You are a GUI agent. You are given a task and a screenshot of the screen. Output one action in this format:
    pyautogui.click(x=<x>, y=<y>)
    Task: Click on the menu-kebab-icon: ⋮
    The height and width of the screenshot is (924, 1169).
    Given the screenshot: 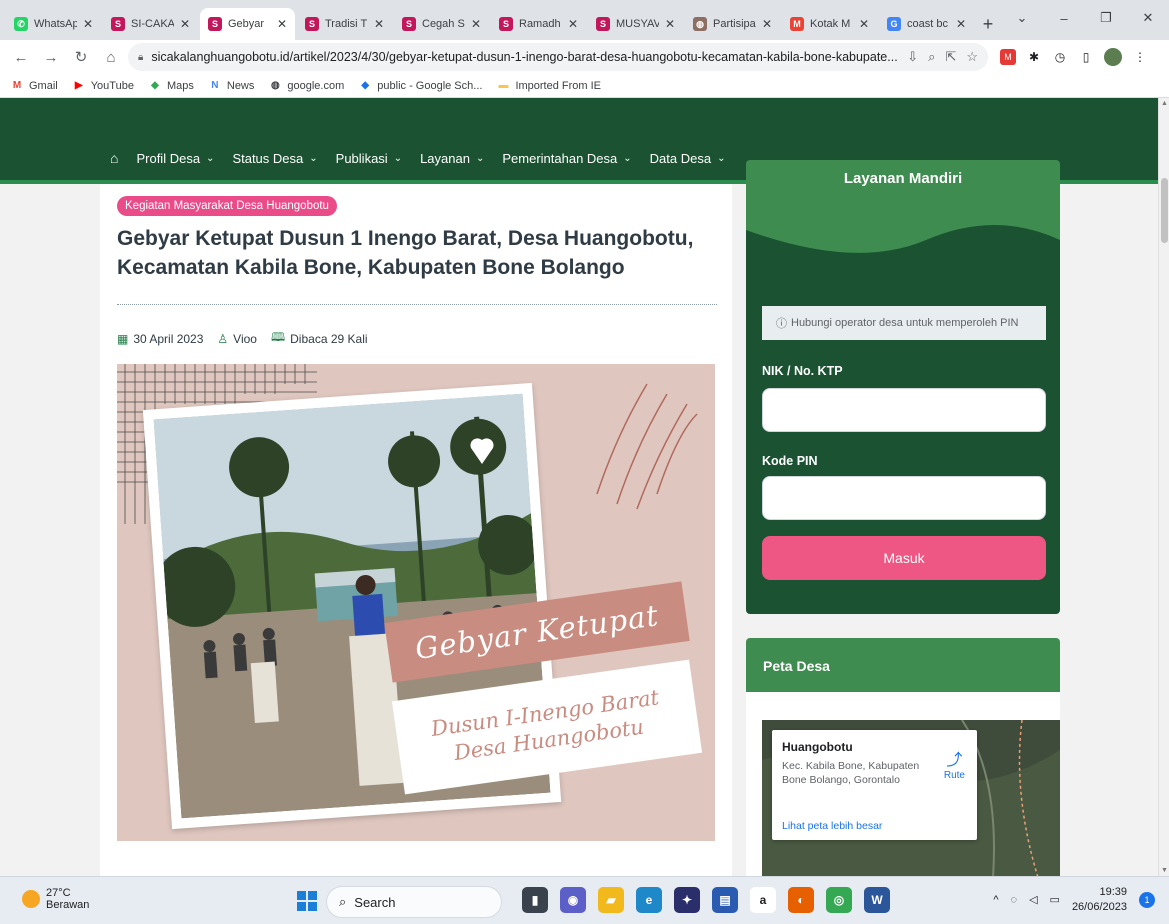 What is the action you would take?
    pyautogui.click(x=1140, y=57)
    